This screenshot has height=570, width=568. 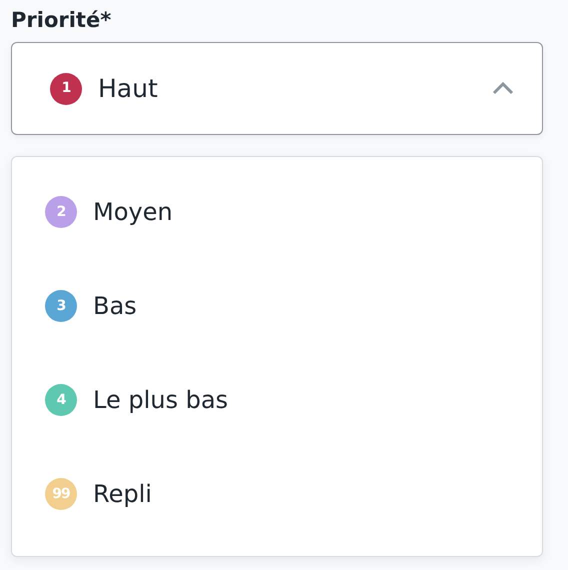 I want to click on dropdown-option: 99 Repli, so click(x=293, y=494).